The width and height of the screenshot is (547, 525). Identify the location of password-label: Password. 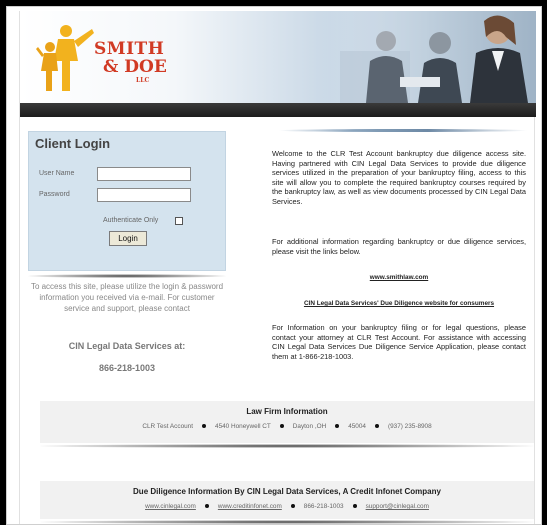
(54, 194).